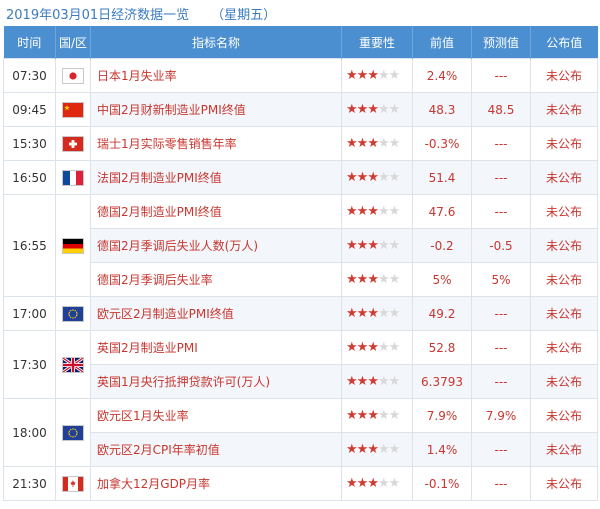  I want to click on table-header-row: 时间 国/区 指标名称 重要性 前值 预测值 公布值, so click(300, 42).